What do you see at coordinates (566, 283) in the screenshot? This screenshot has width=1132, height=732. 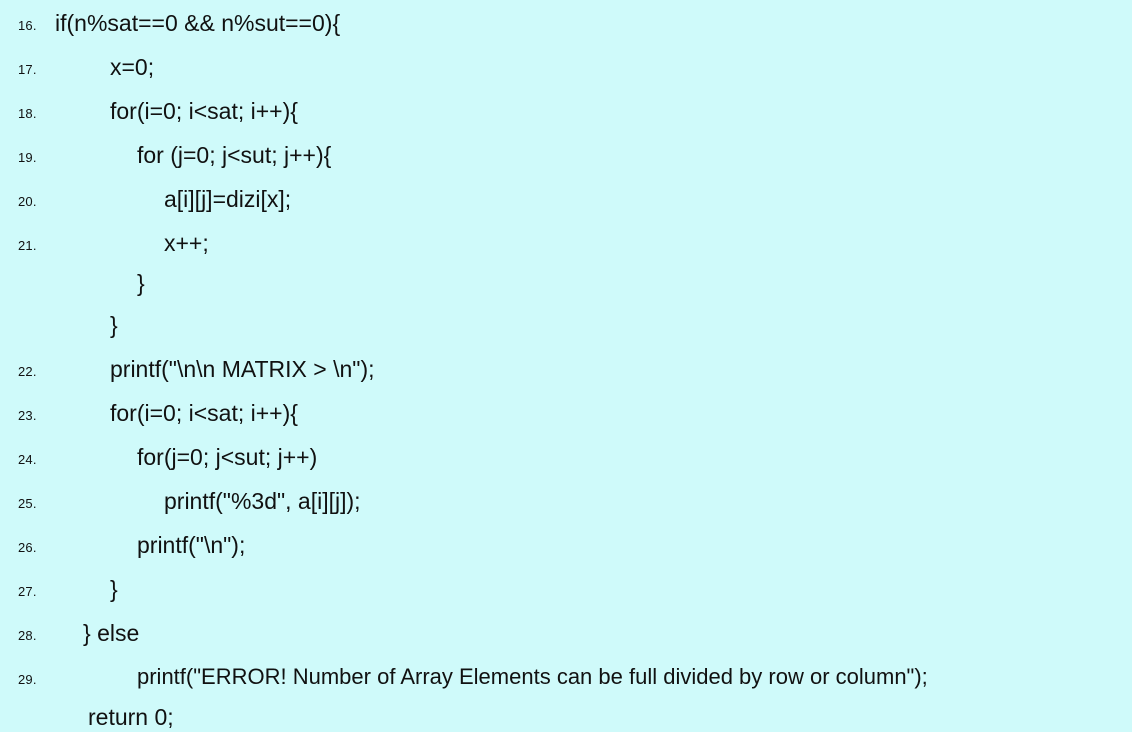 I see `code-line-inner-close: }` at bounding box center [566, 283].